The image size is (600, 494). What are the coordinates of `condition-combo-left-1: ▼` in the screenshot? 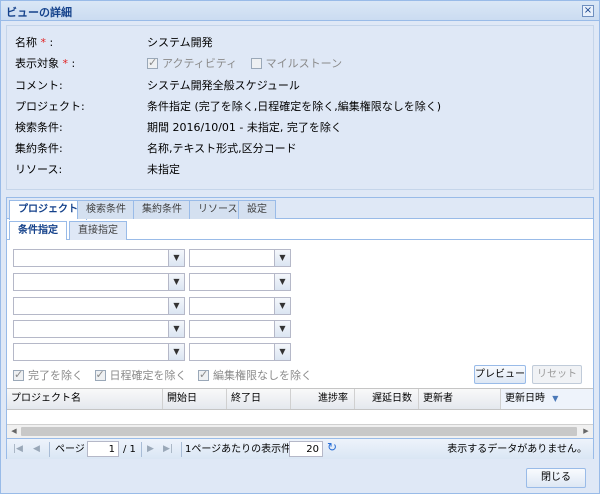 It's located at (99, 258).